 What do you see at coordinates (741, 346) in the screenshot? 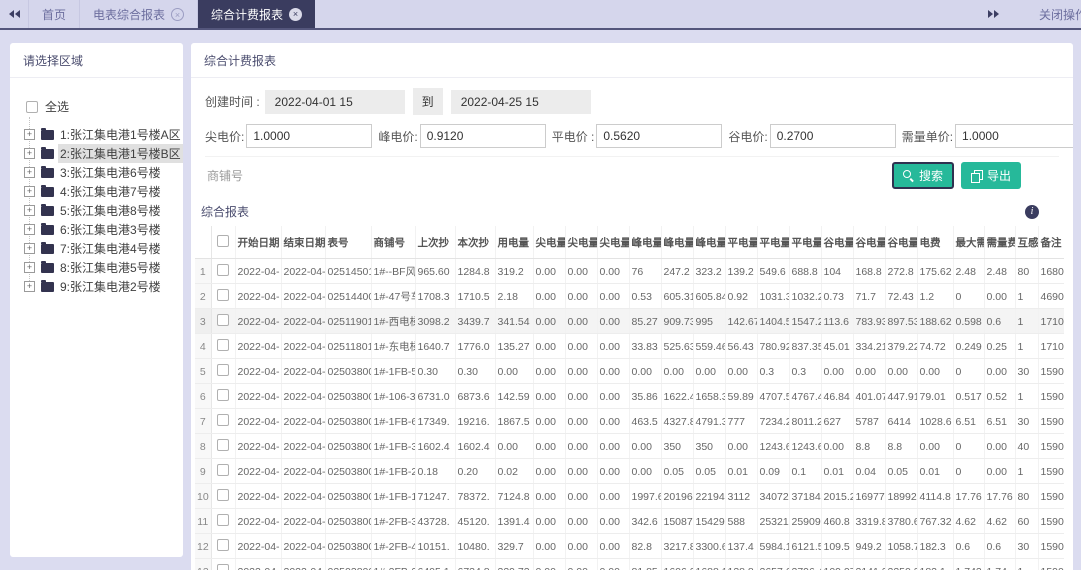
I see `cell: 56.43` at bounding box center [741, 346].